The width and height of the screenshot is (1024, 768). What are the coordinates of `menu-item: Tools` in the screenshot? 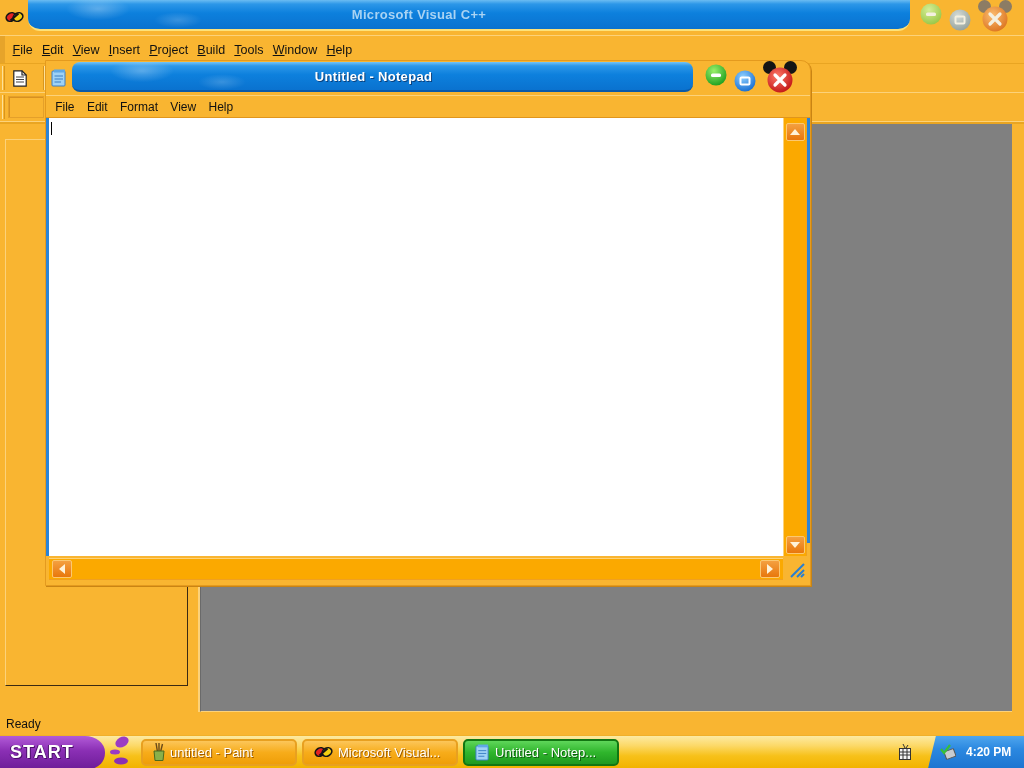 It's located at (249, 49).